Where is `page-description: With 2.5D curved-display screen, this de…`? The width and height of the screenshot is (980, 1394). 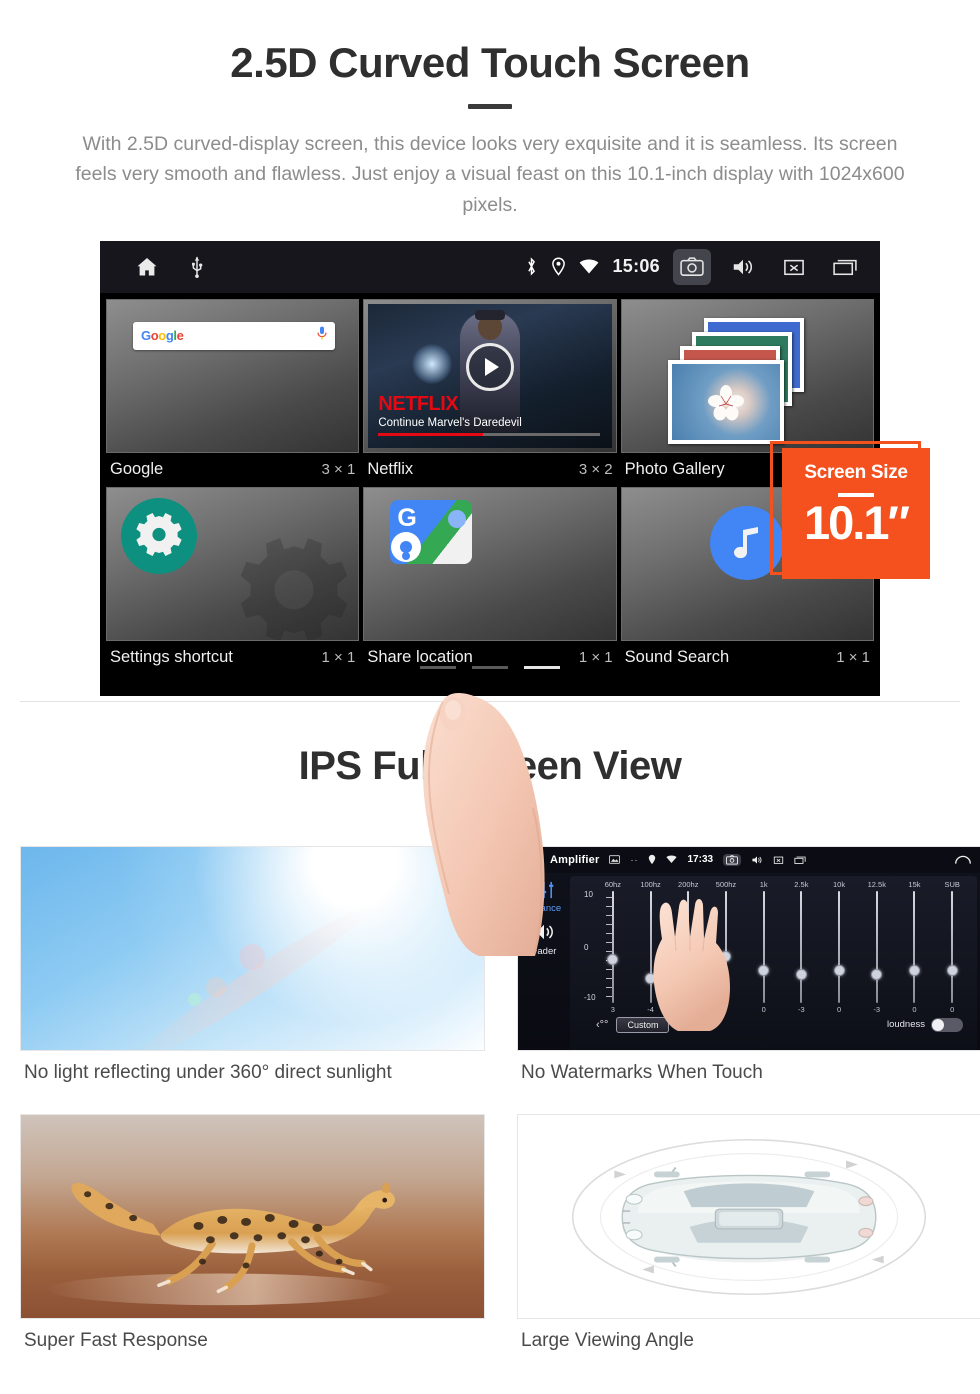 page-description: With 2.5D curved-display screen, this de… is located at coordinates (490, 174).